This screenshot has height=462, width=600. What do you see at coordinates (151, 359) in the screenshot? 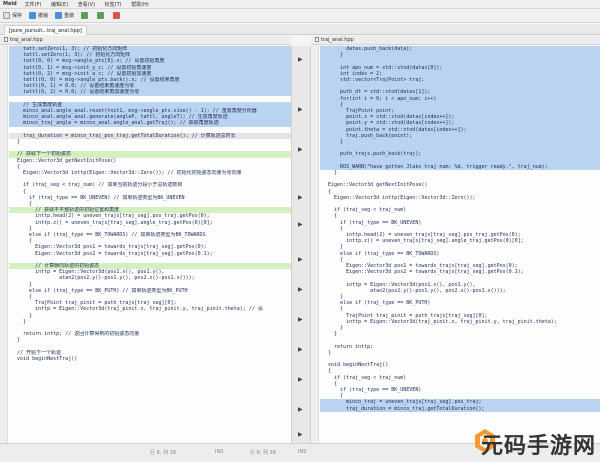
I see `left-code-line: void beginNextTraj()` at bounding box center [151, 359].